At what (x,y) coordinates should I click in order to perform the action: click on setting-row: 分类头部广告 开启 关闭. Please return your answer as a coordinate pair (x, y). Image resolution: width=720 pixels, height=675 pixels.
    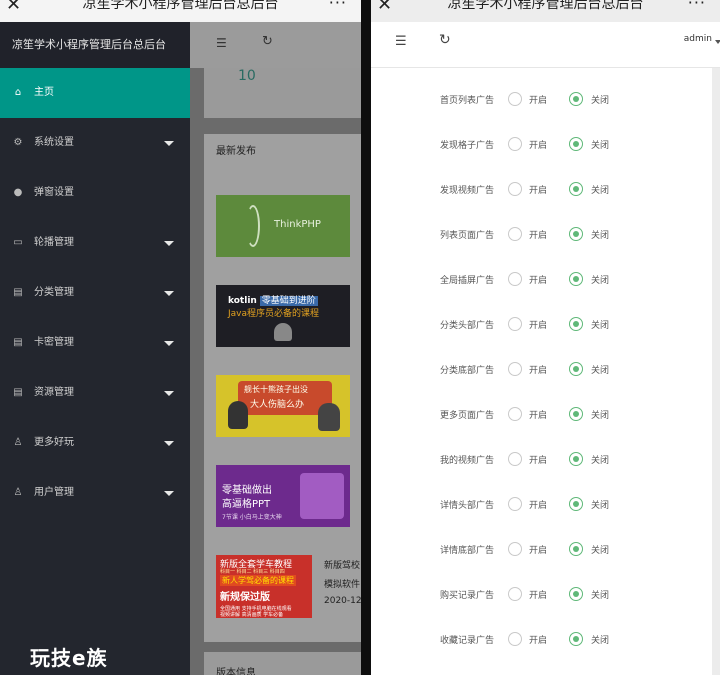
    Looking at the image, I should click on (541, 320).